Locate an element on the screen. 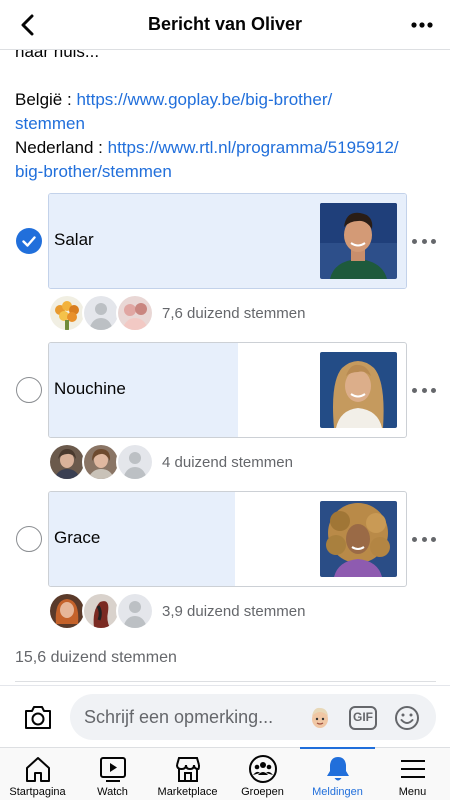 This screenshot has height=800, width=450. poll-option-label: Nouchine is located at coordinates (90, 388).